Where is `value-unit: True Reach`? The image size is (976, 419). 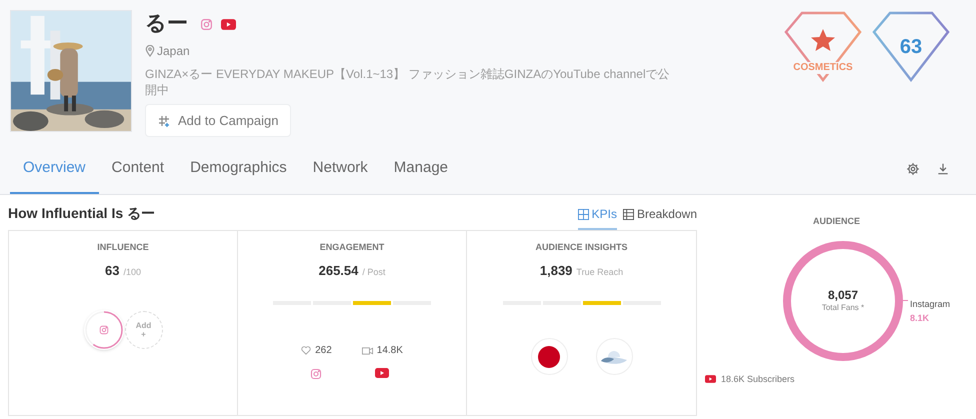
value-unit: True Reach is located at coordinates (600, 272).